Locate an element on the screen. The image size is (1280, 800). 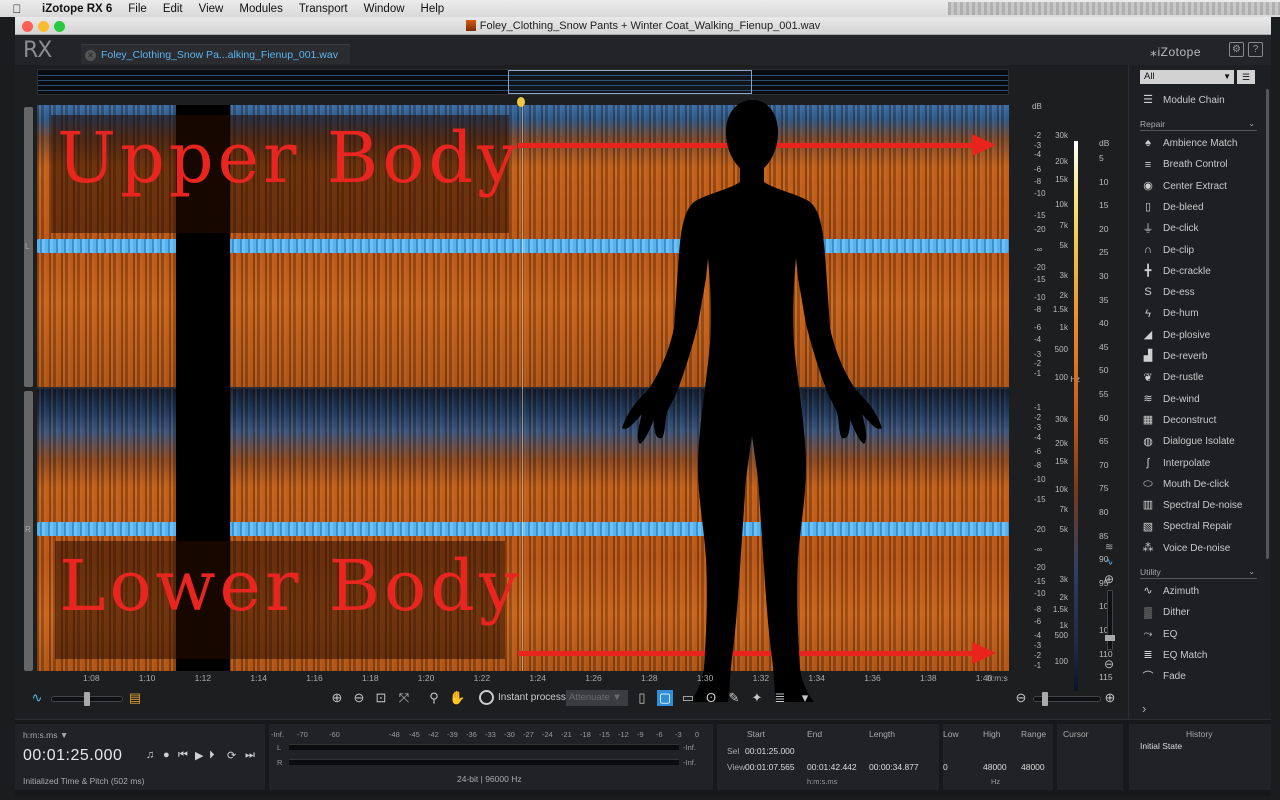
instant-process-mode-select: Attenuate ▼ is located at coordinates (597, 698).